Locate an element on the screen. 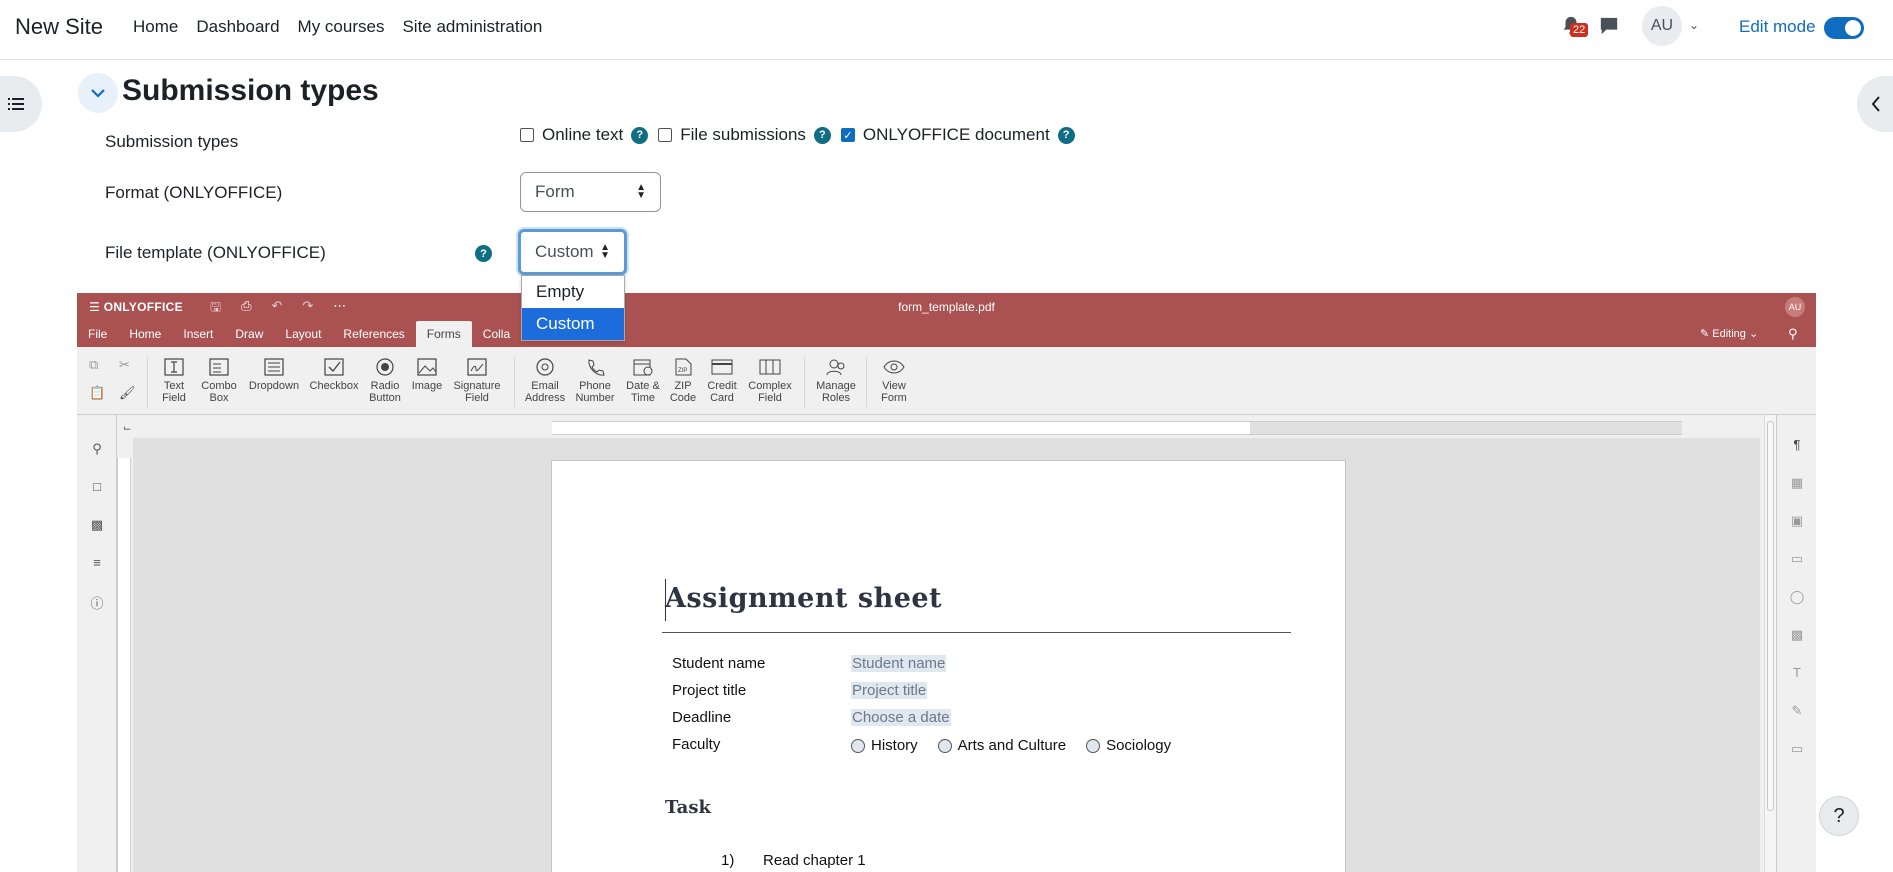 This screenshot has width=1893, height=872. edit-mode-toggle is located at coordinates (1844, 28).